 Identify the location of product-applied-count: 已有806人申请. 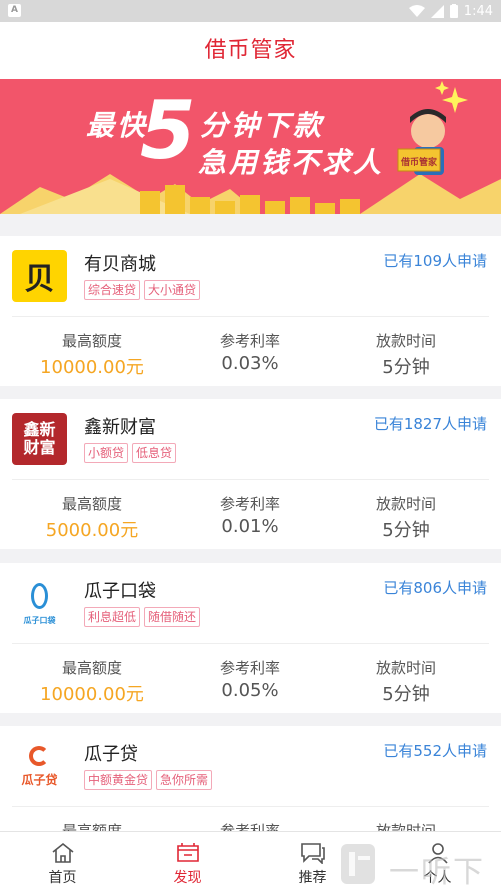
(435, 588).